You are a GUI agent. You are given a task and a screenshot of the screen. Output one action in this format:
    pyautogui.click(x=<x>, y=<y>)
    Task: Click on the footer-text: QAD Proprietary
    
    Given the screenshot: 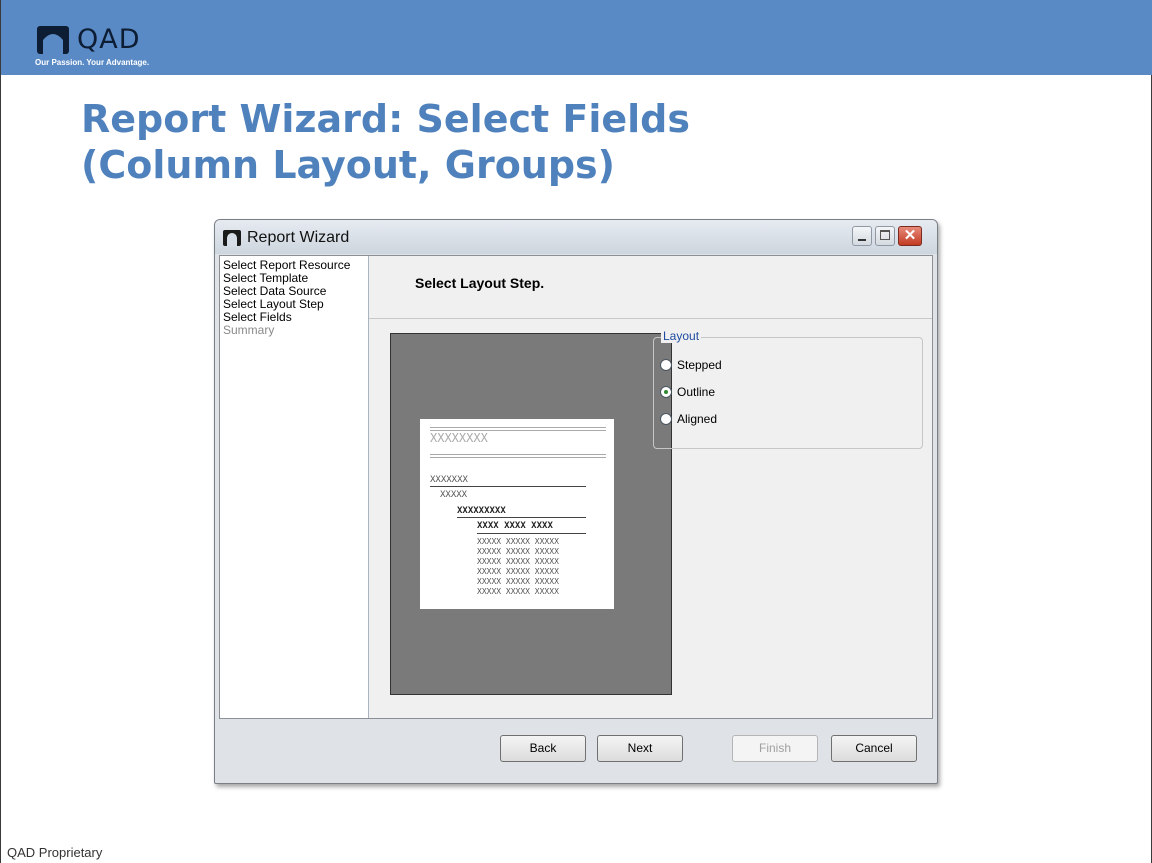 What is the action you would take?
    pyautogui.click(x=55, y=852)
    